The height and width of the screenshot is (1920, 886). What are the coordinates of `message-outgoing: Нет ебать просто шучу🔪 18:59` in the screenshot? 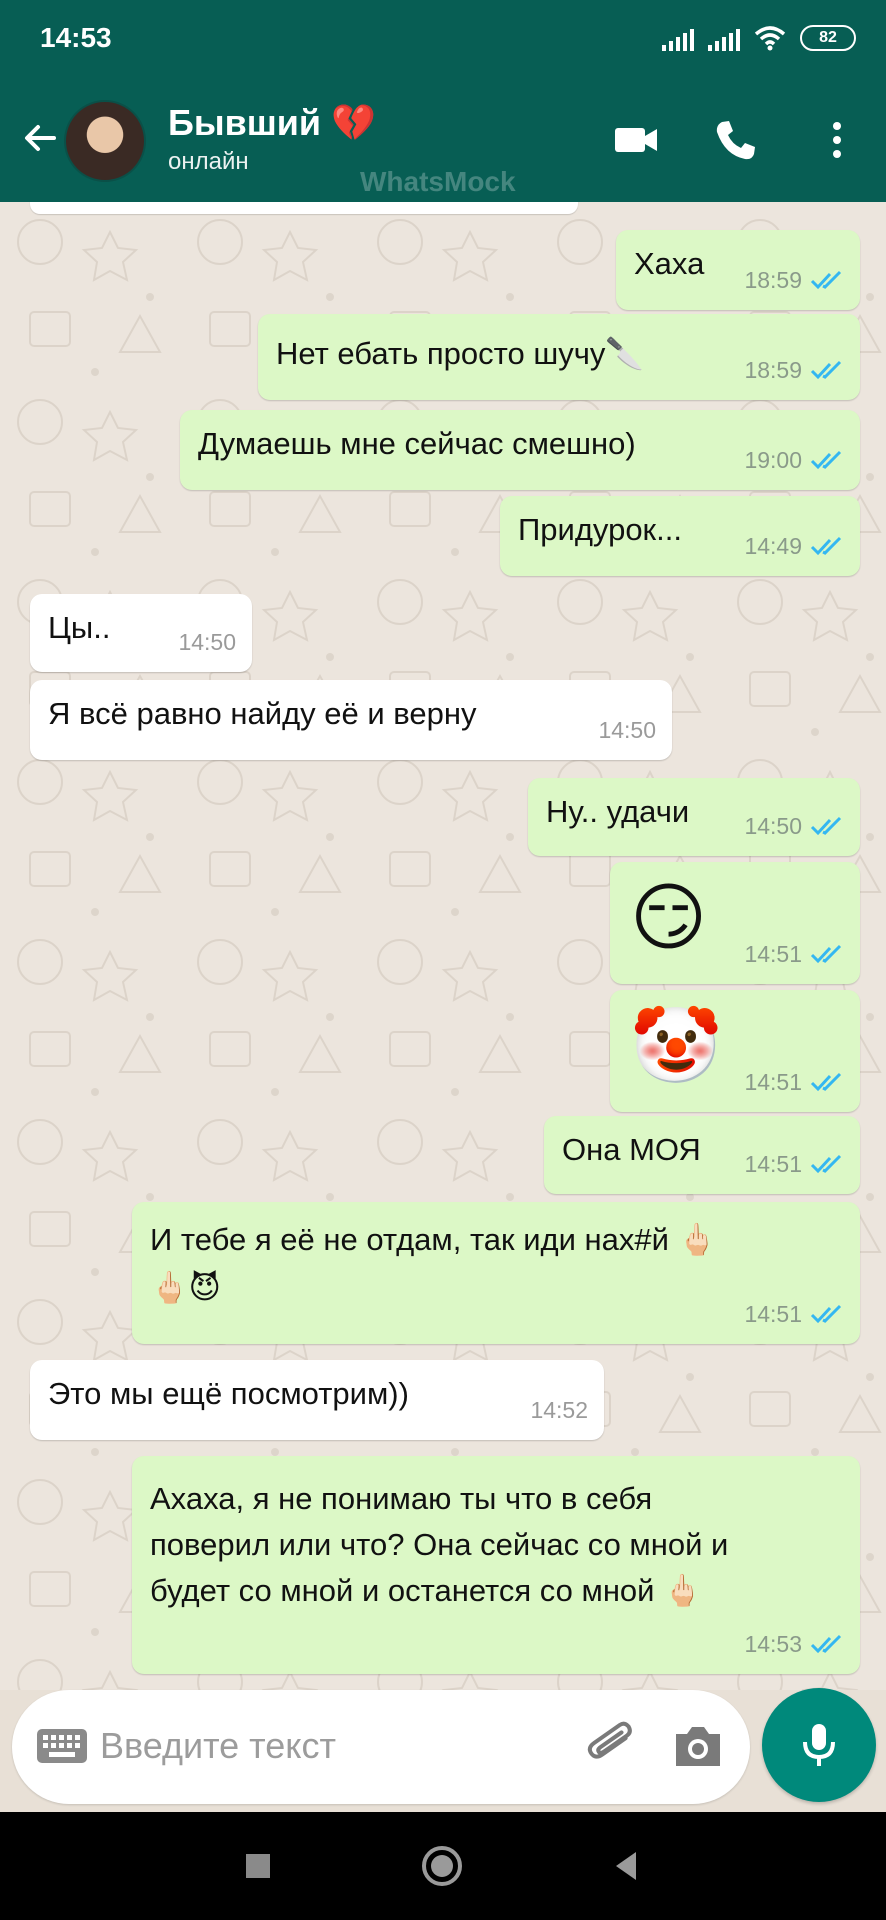 It's located at (559, 357).